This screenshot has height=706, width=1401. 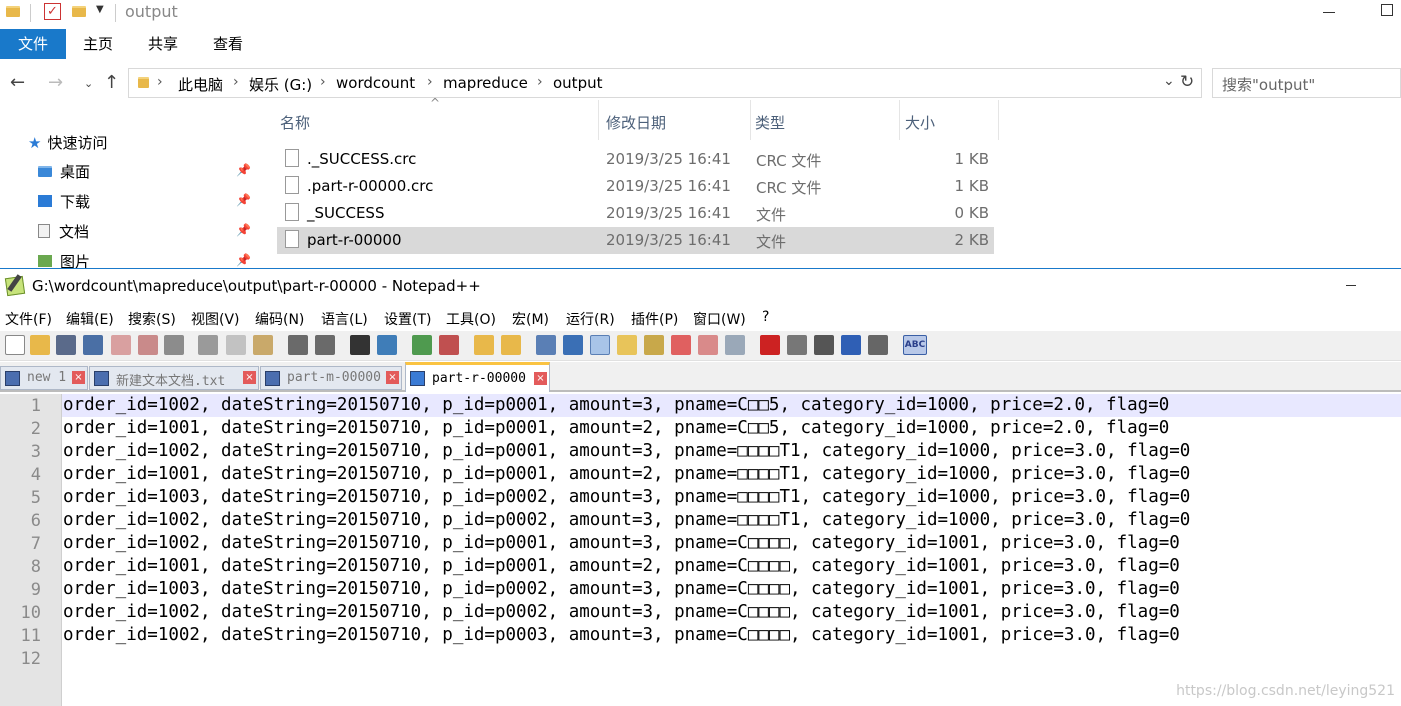 I want to click on tab-new-1: new 1 ×, so click(x=44, y=378).